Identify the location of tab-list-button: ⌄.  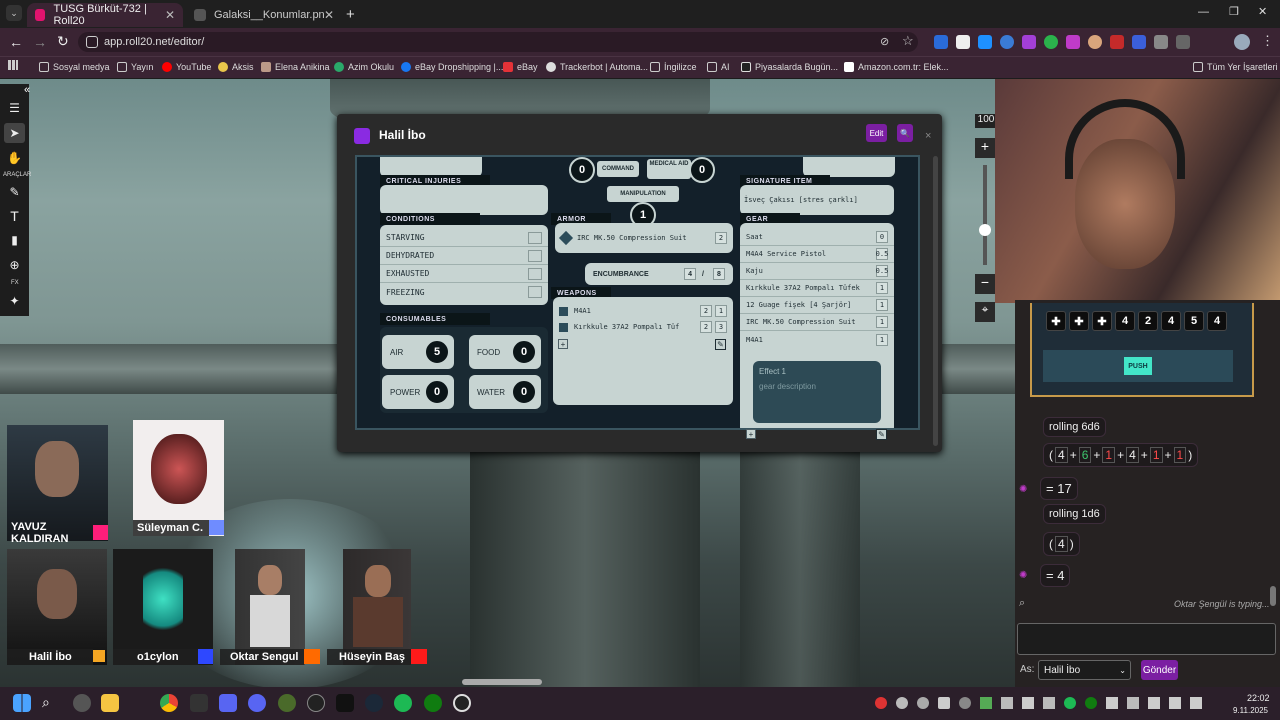
(14, 13).